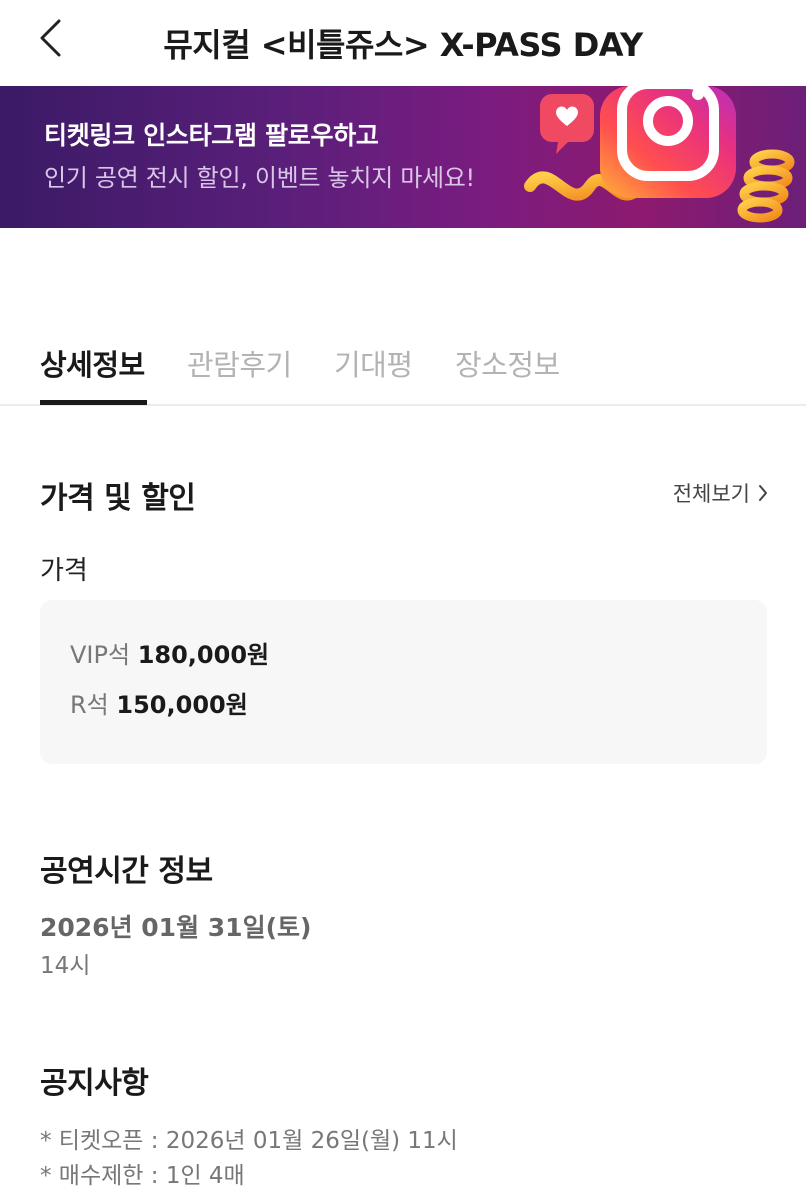 The image size is (806, 1200). What do you see at coordinates (249, 1141) in the screenshot?
I see `notice-item: * 티켓오픈 : 2026년 01월 26일(월) 11시` at bounding box center [249, 1141].